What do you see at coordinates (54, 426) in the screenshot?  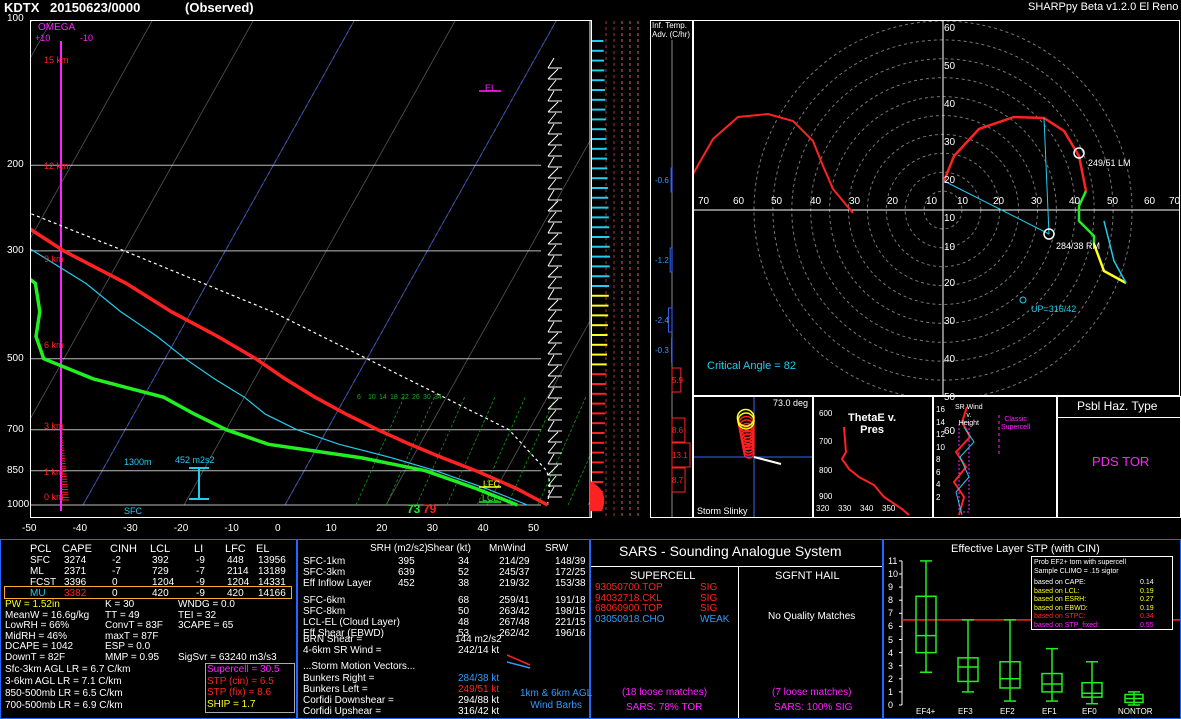 I see `height-label: 3 km` at bounding box center [54, 426].